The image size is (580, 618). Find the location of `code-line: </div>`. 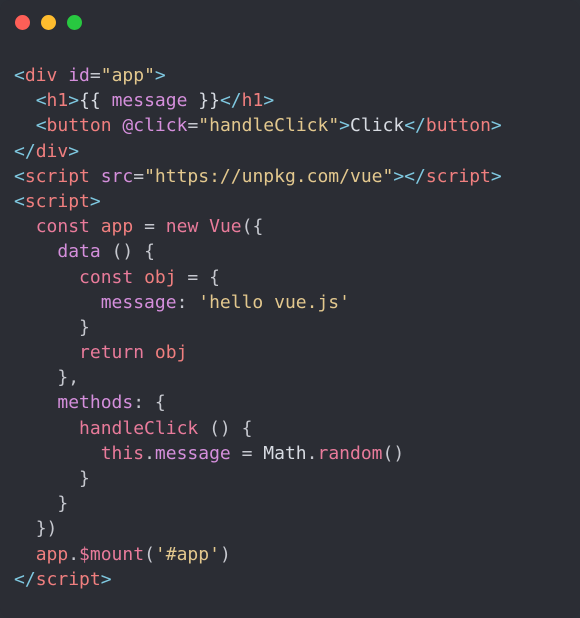

code-line: </div> is located at coordinates (258, 151).